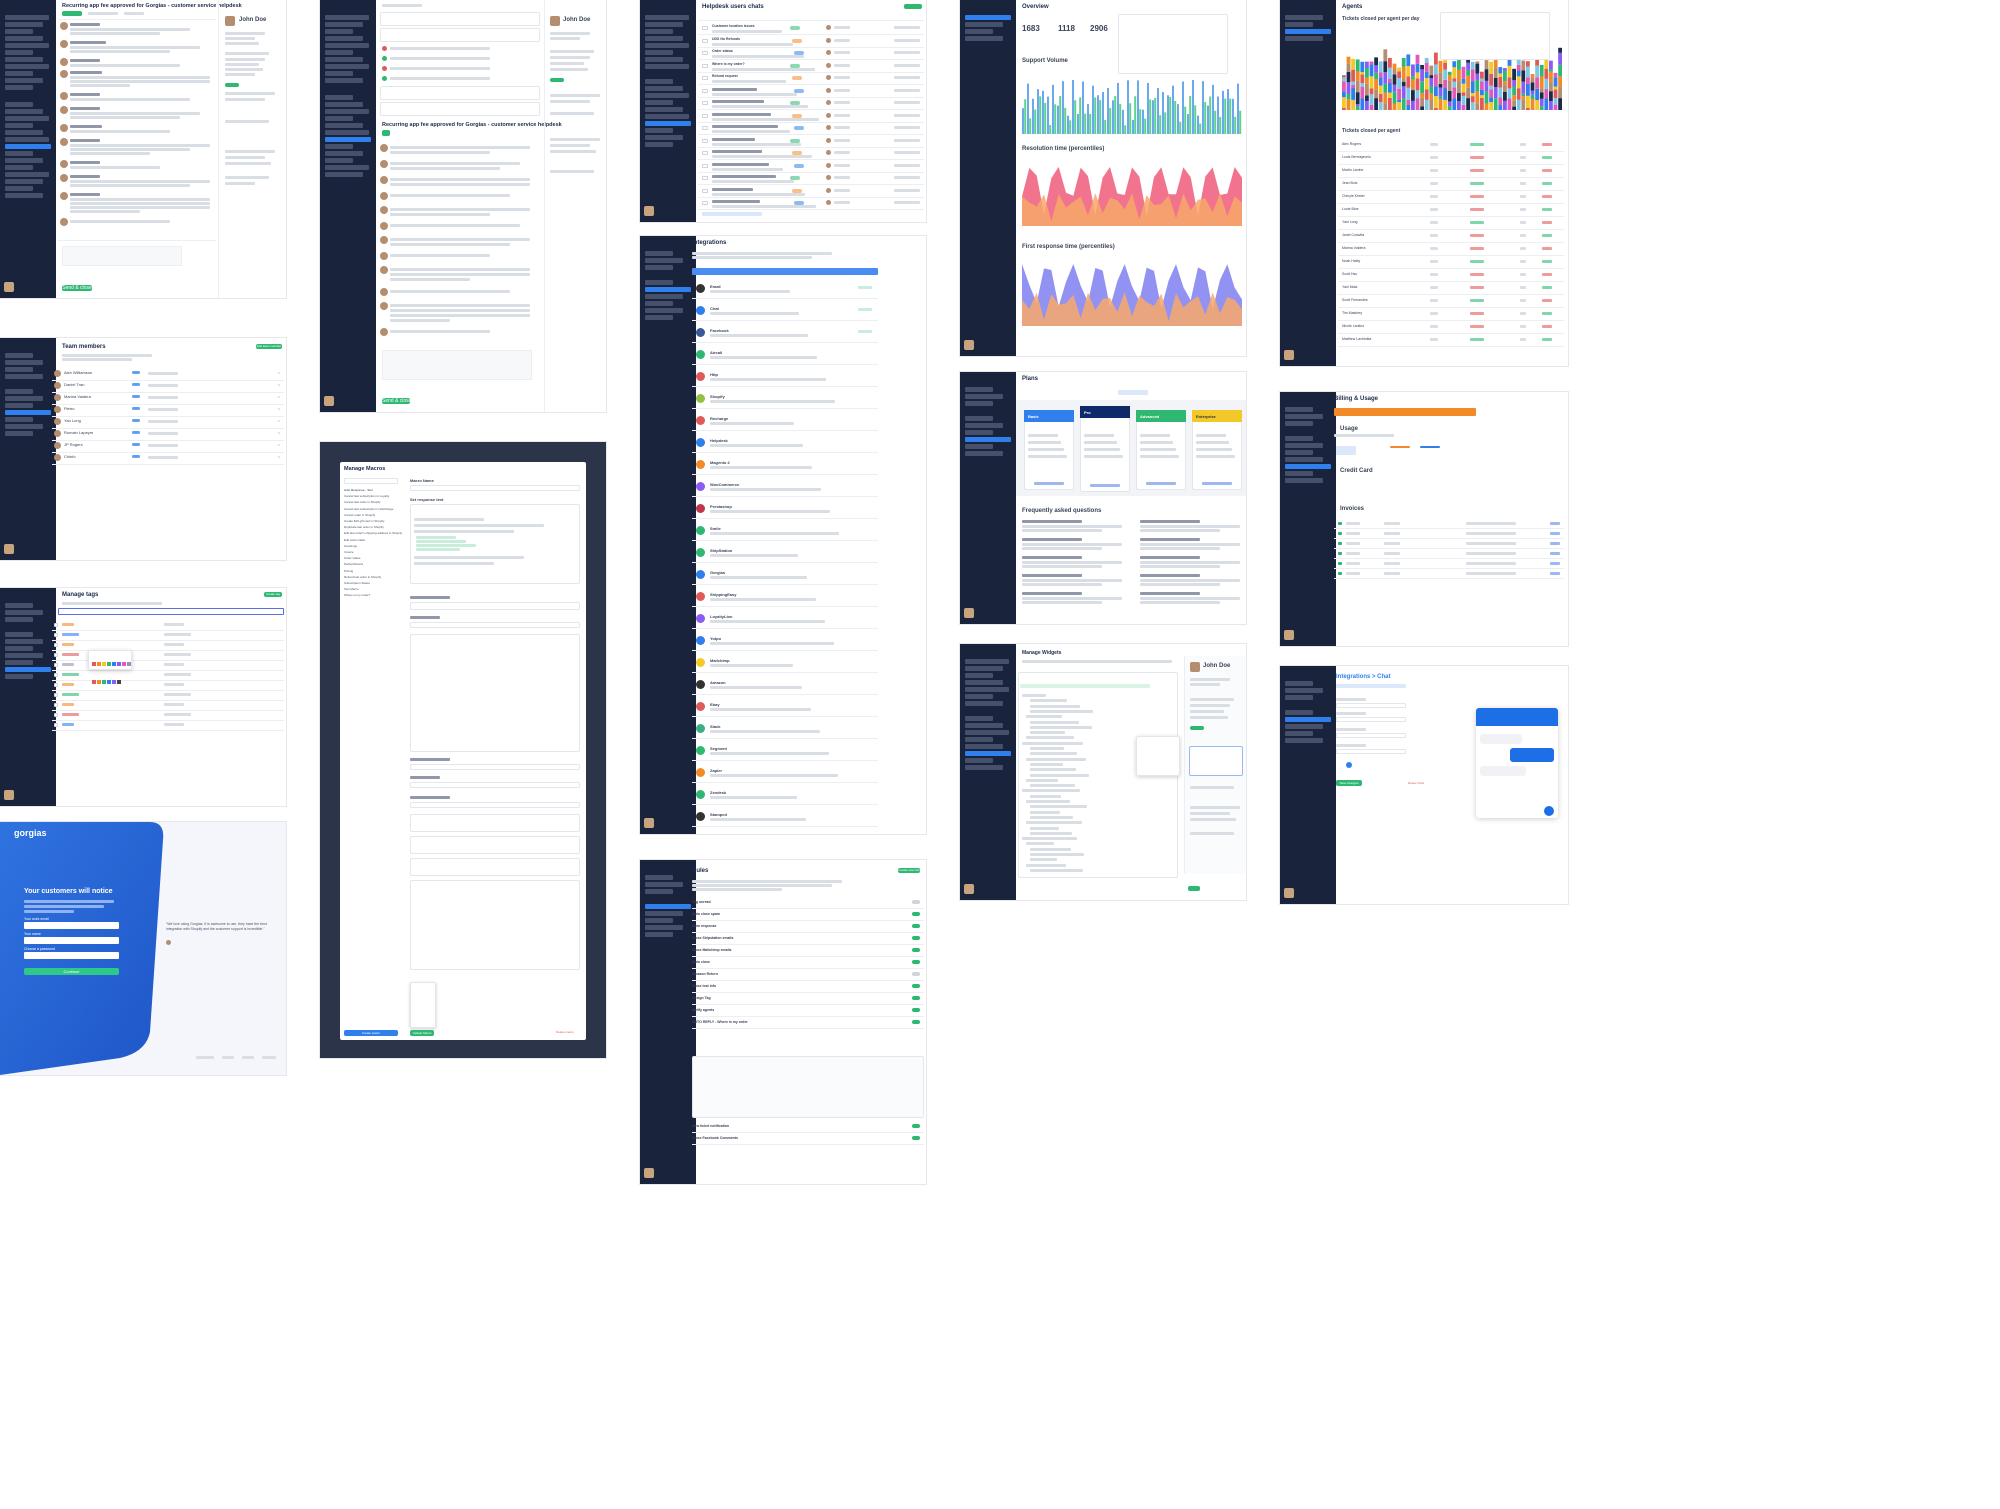  Describe the element at coordinates (371, 481) in the screenshot. I see `macro-search-input` at that location.